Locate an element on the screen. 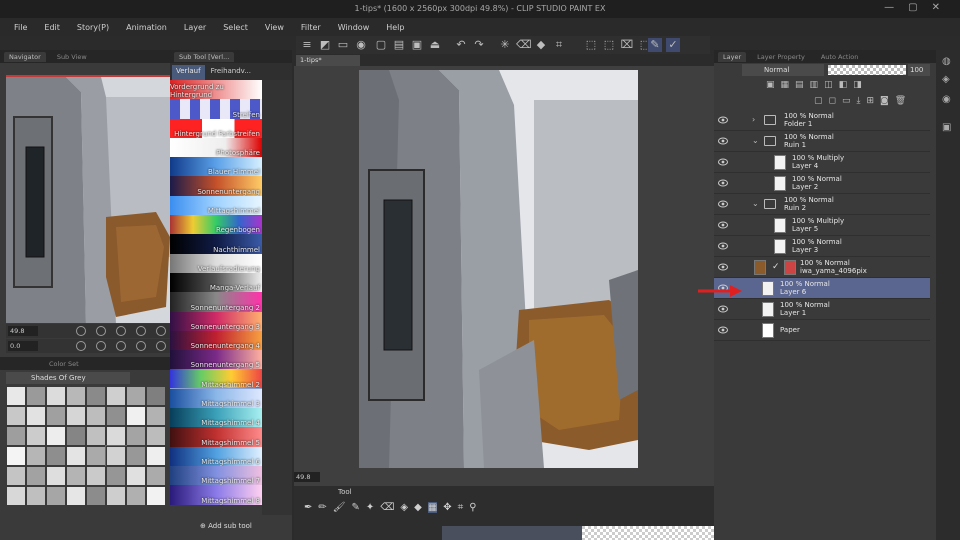  canvas-zoom-field: 49.8 is located at coordinates (307, 477).